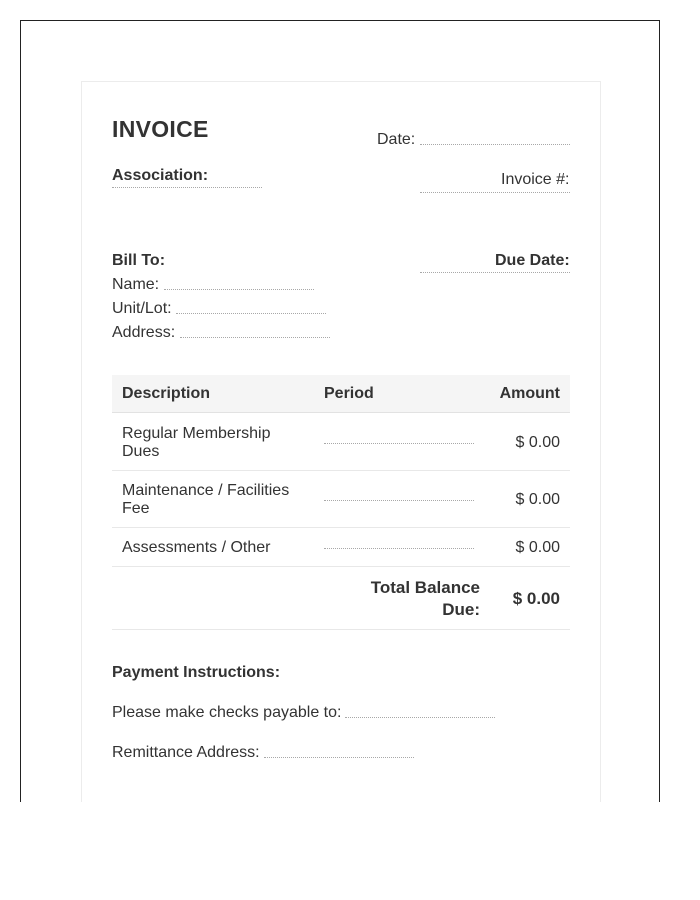  Describe the element at coordinates (142, 308) in the screenshot. I see `unit-lot-label: Unit/Lot:` at that location.